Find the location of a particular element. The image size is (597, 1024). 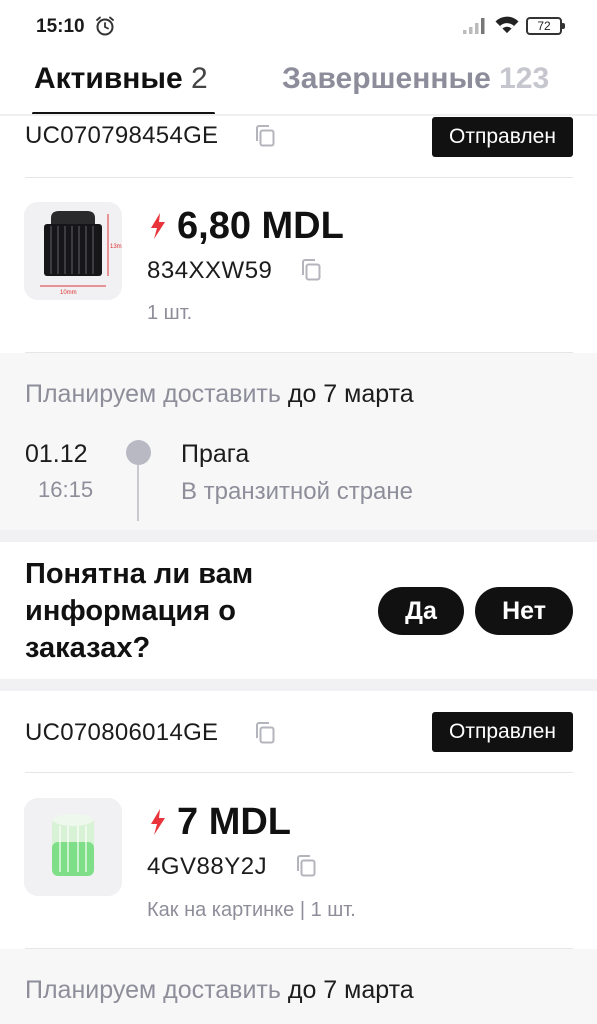

tab-active-label: Активные is located at coordinates (108, 78).